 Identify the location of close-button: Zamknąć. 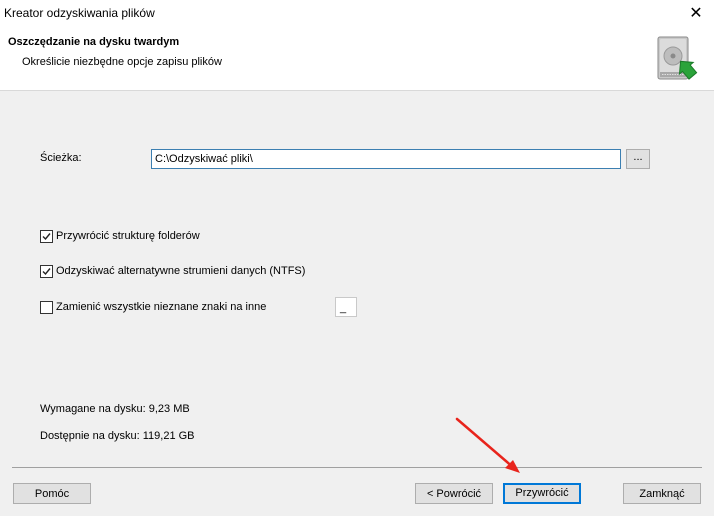
(662, 493).